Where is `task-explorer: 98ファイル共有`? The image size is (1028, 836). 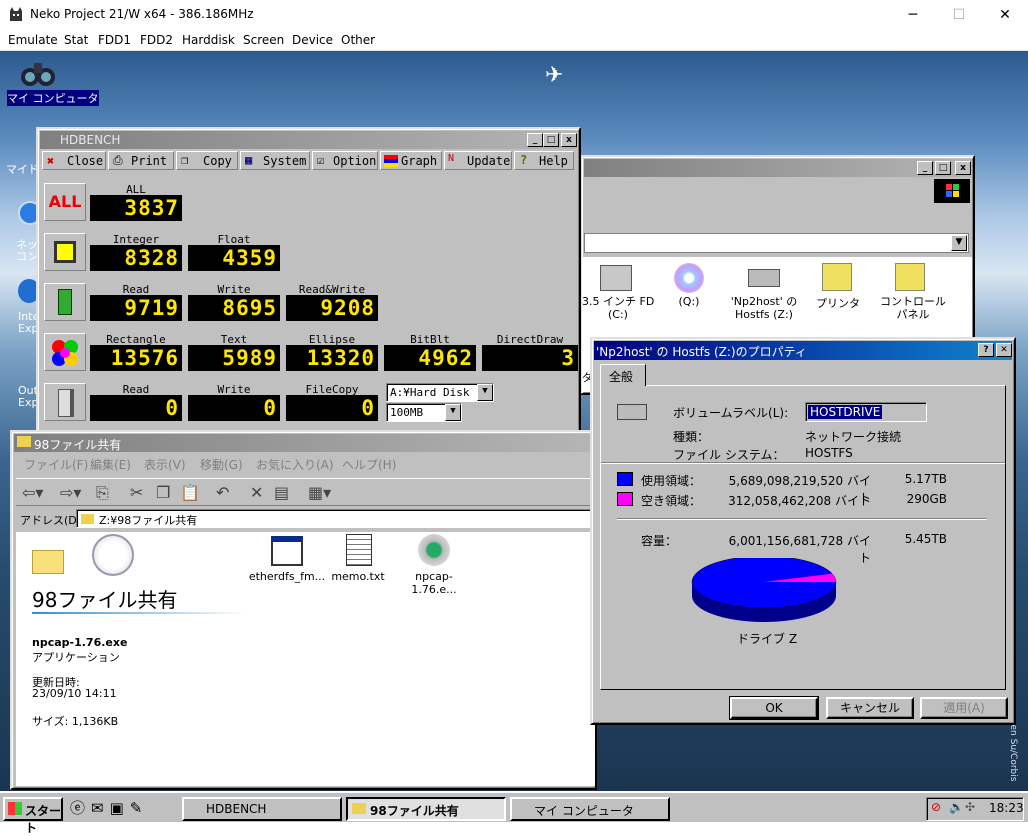 task-explorer: 98ファイル共有 is located at coordinates (426, 809).